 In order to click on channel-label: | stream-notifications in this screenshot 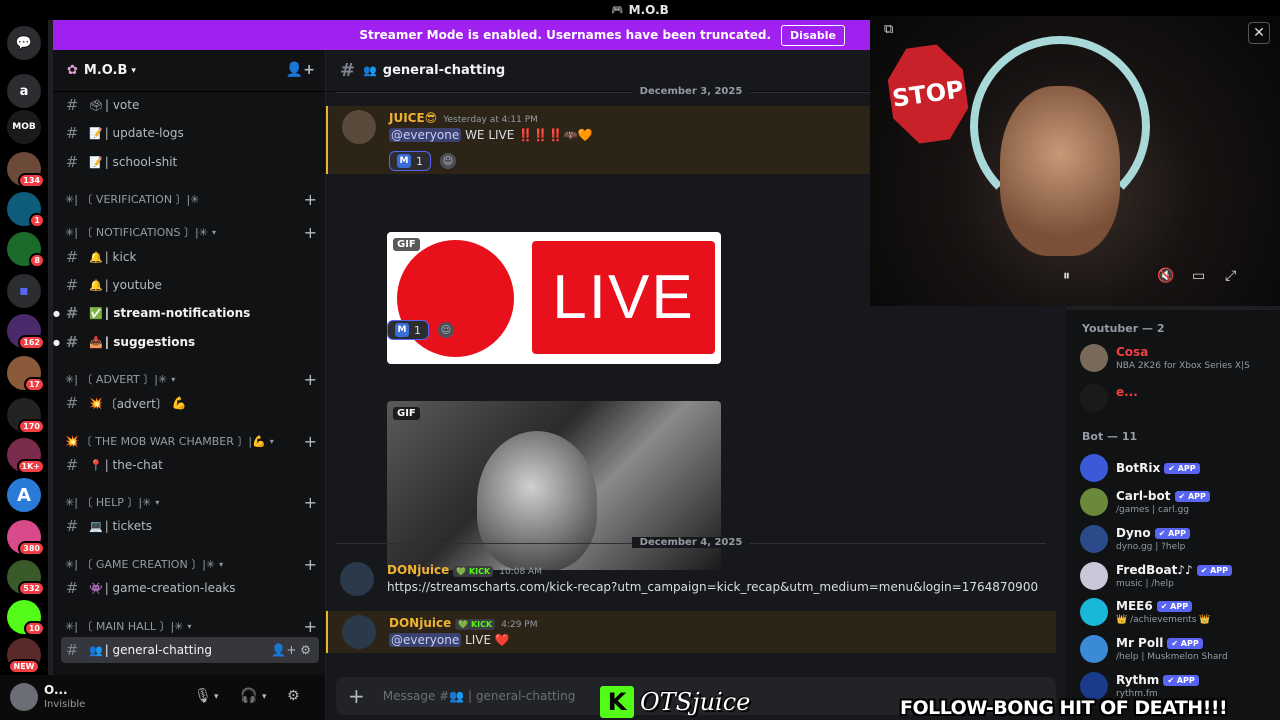, I will do `click(177, 313)`.